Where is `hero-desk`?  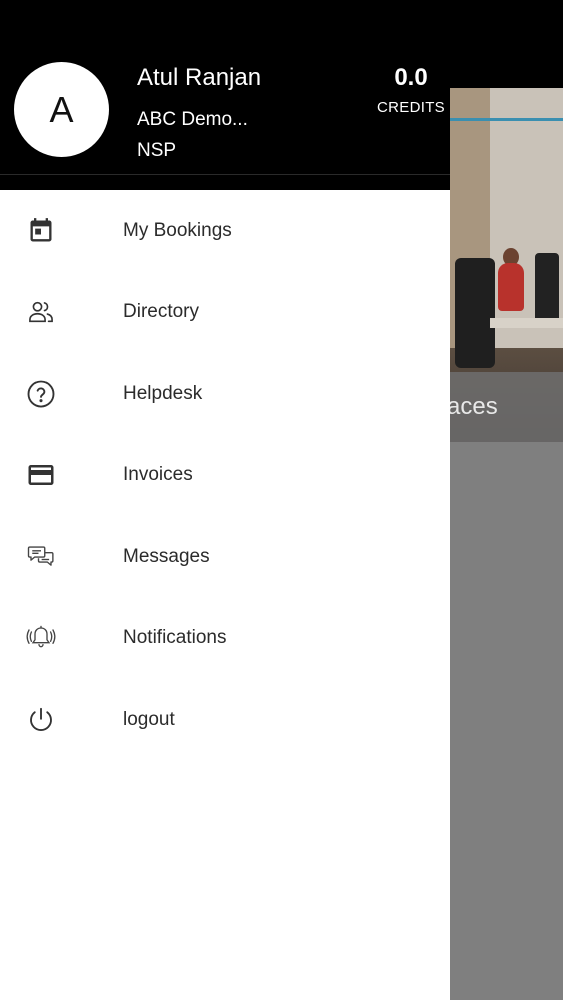
hero-desk is located at coordinates (526, 323).